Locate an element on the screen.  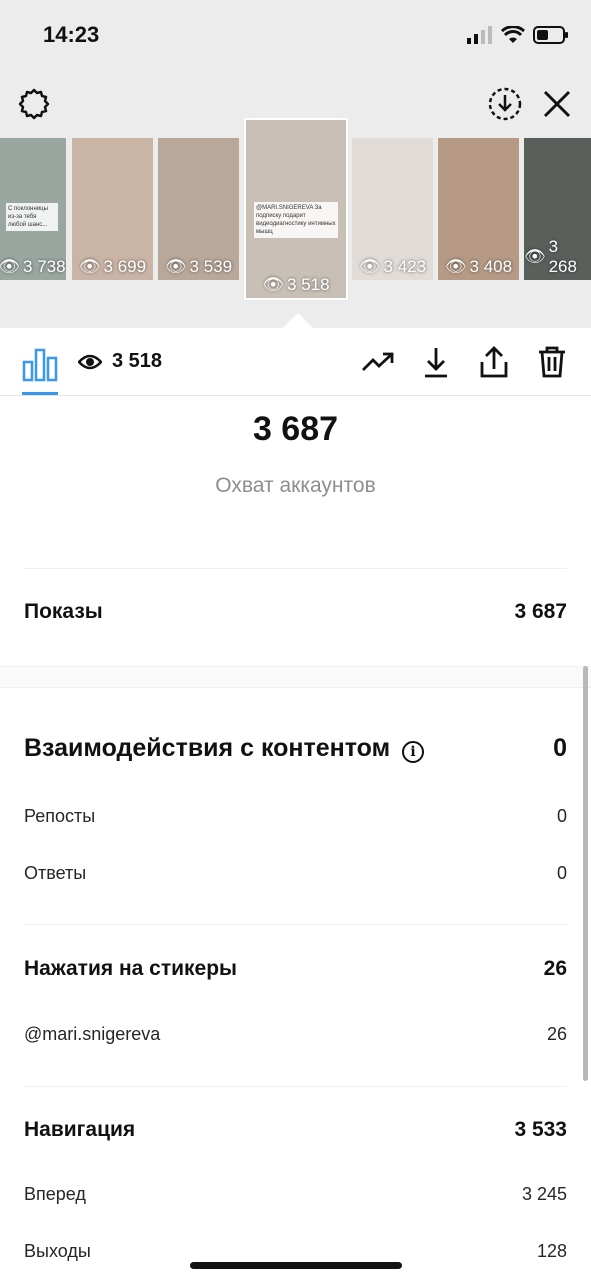
battery-icon is located at coordinates (550, 35).